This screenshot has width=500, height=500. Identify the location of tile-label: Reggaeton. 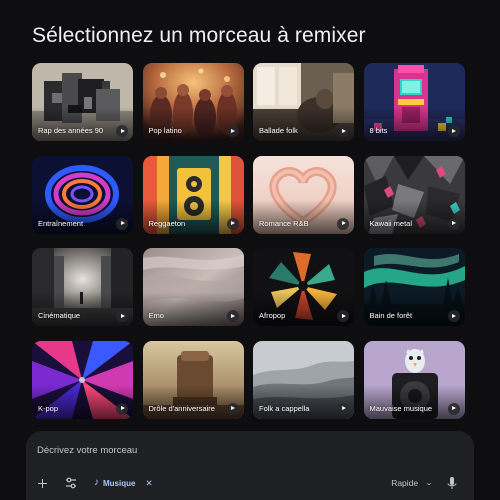
(167, 223).